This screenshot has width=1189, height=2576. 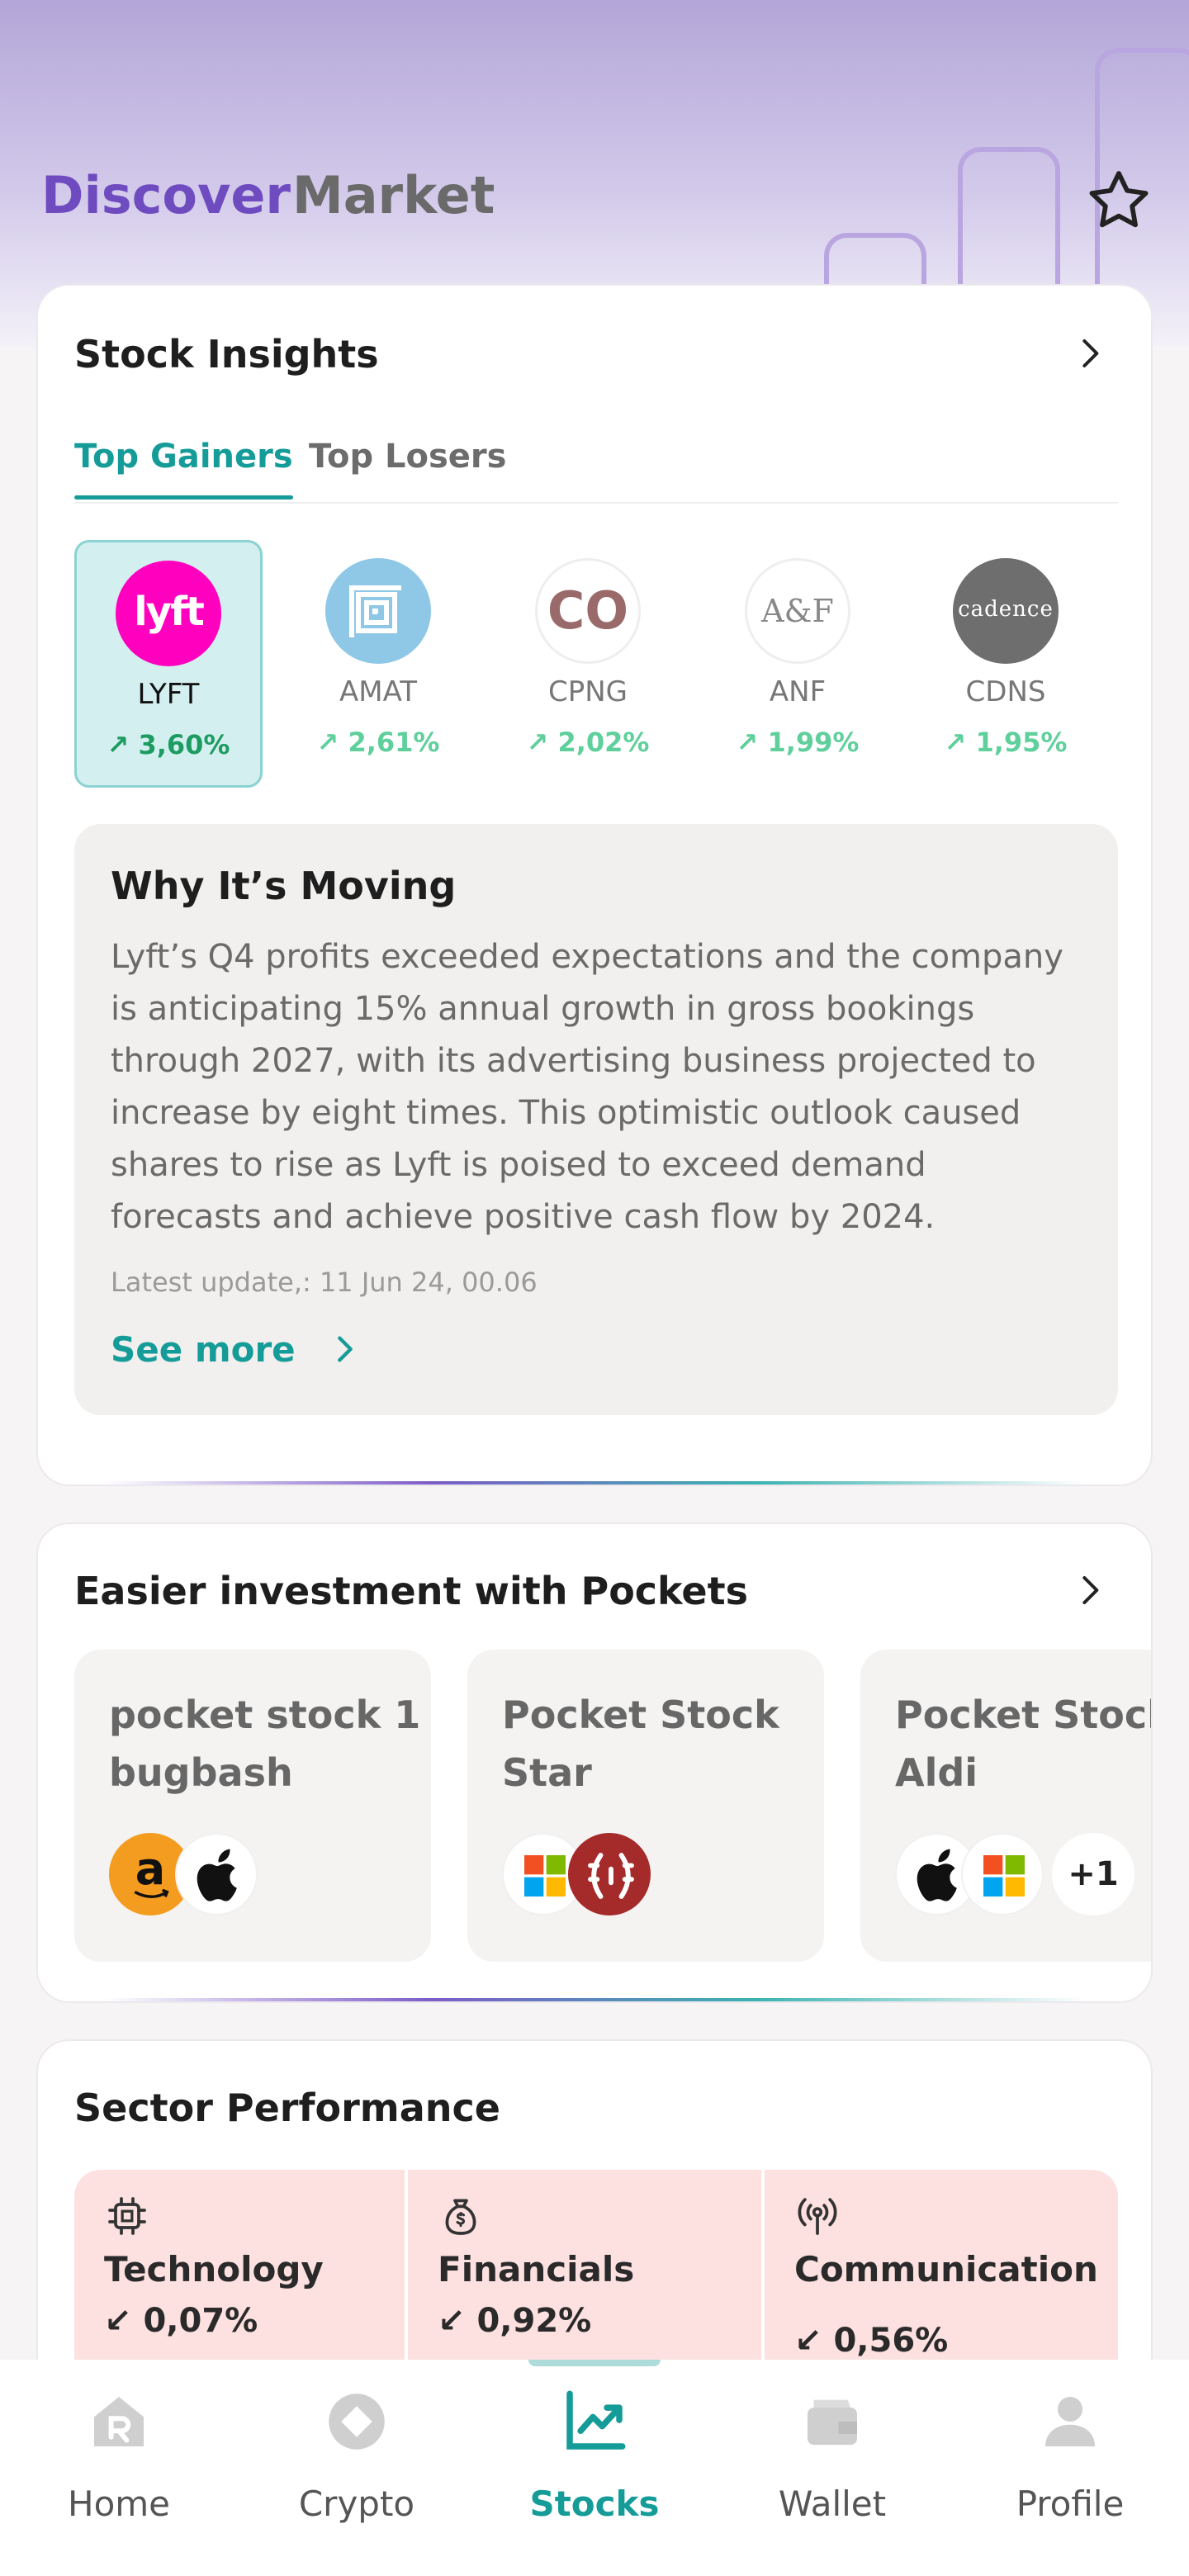 I want to click on sector-change: ↙ 0,56%, so click(x=871, y=2341).